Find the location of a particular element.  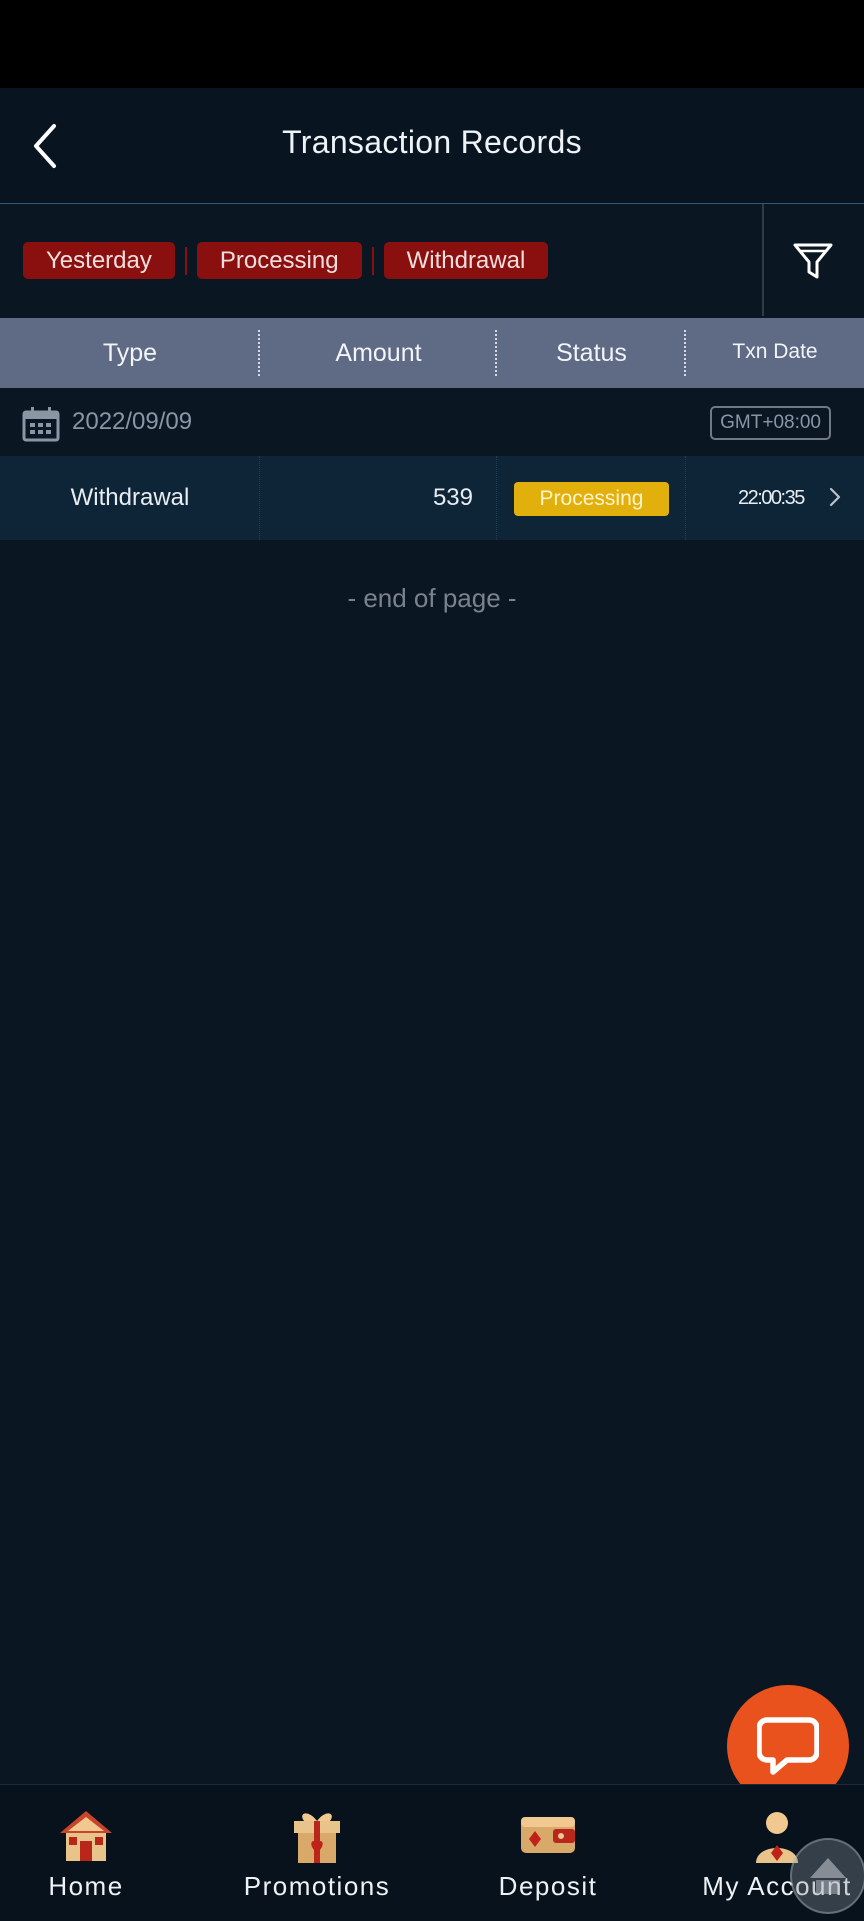

tab-label-promotions: Promotions is located at coordinates (317, 1886).